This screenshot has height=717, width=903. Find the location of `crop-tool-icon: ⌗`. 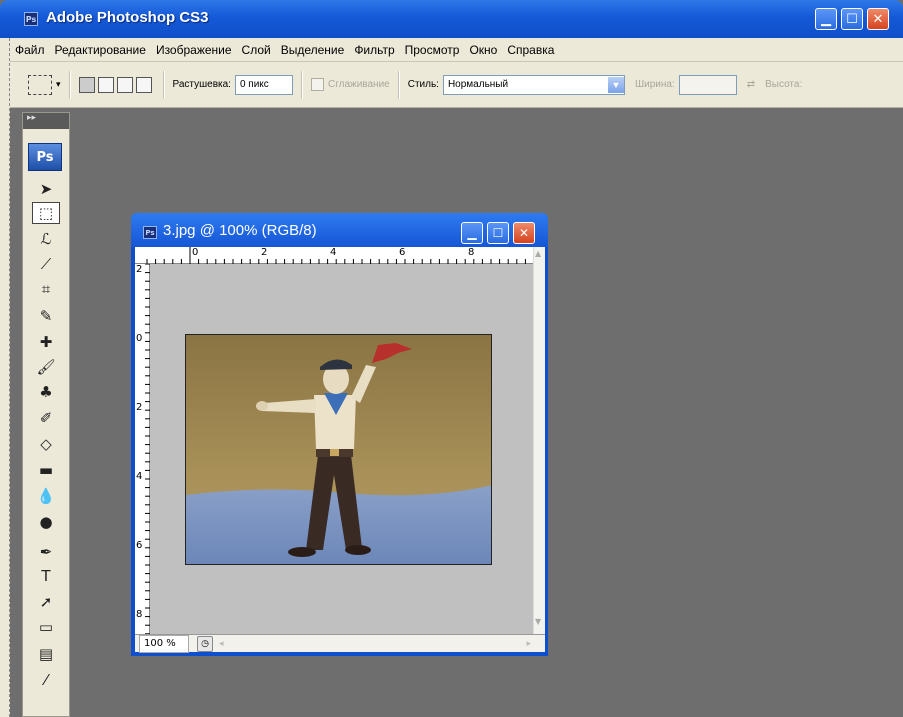

crop-tool-icon: ⌗ is located at coordinates (46, 289).